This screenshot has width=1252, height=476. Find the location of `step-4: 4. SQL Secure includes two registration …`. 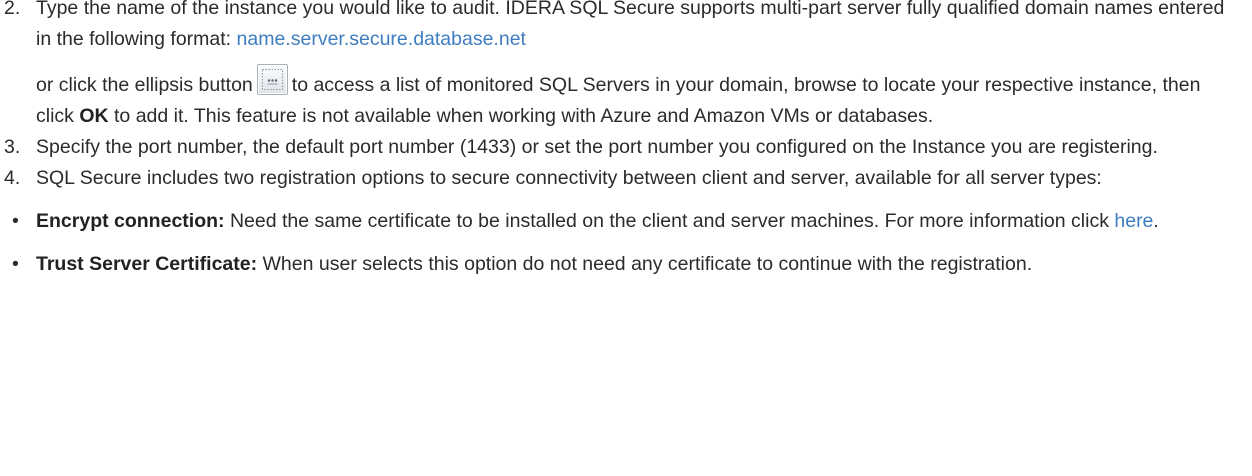

step-4: 4. SQL Secure includes two registration … is located at coordinates (620, 178).